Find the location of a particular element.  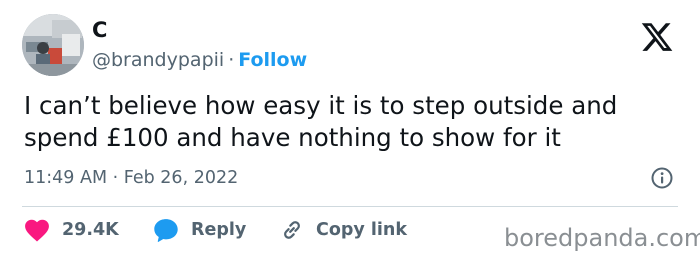

like-button: 29.4K is located at coordinates (71, 230).